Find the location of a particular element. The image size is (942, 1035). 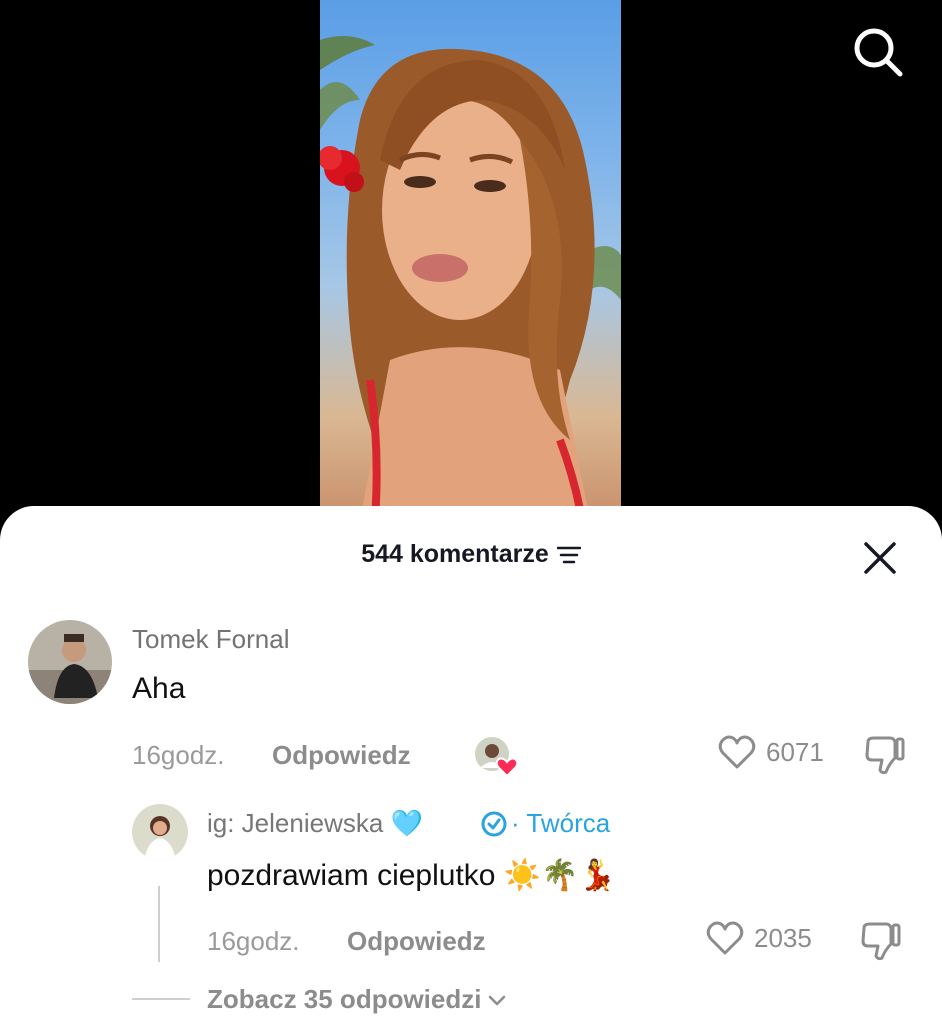

reply-like-count: 2035 is located at coordinates (783, 937).